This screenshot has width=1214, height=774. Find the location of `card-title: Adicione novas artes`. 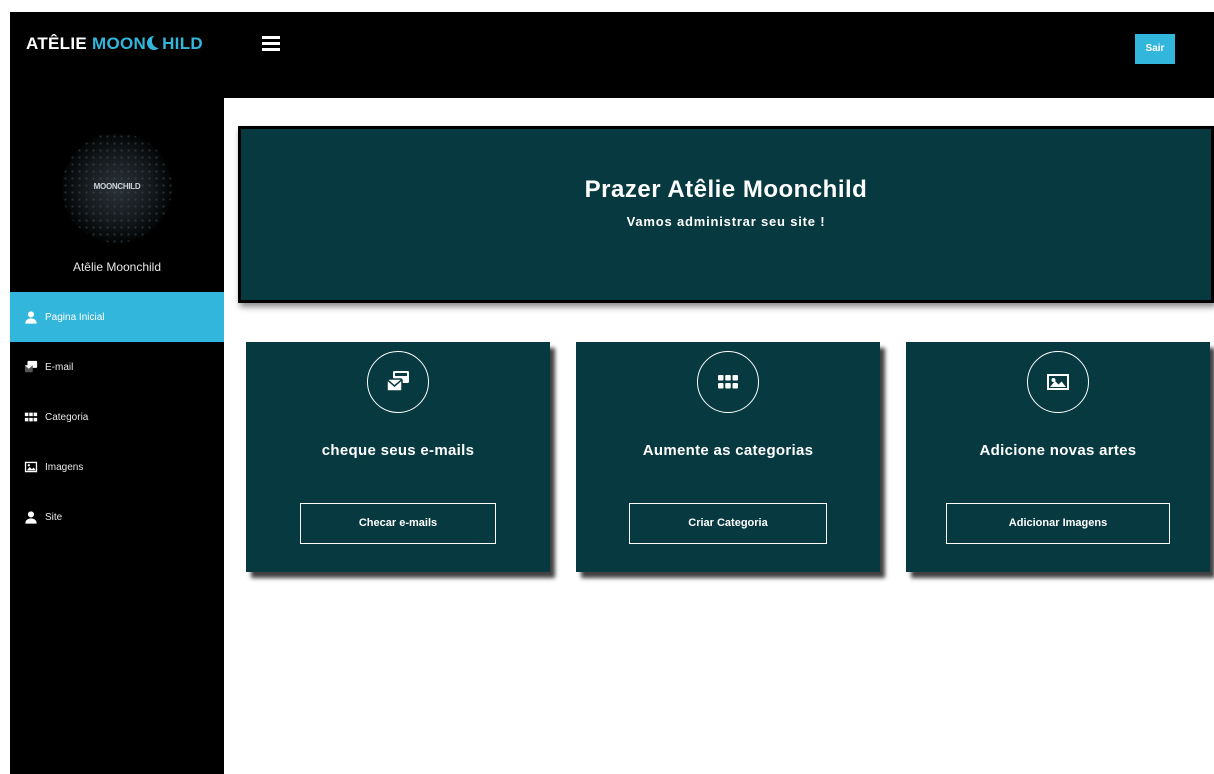

card-title: Adicione novas artes is located at coordinates (1058, 450).